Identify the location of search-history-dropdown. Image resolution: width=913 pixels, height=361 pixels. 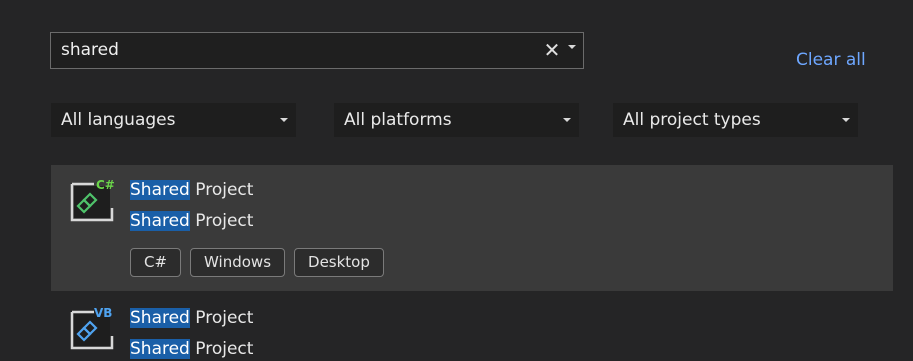
(573, 50).